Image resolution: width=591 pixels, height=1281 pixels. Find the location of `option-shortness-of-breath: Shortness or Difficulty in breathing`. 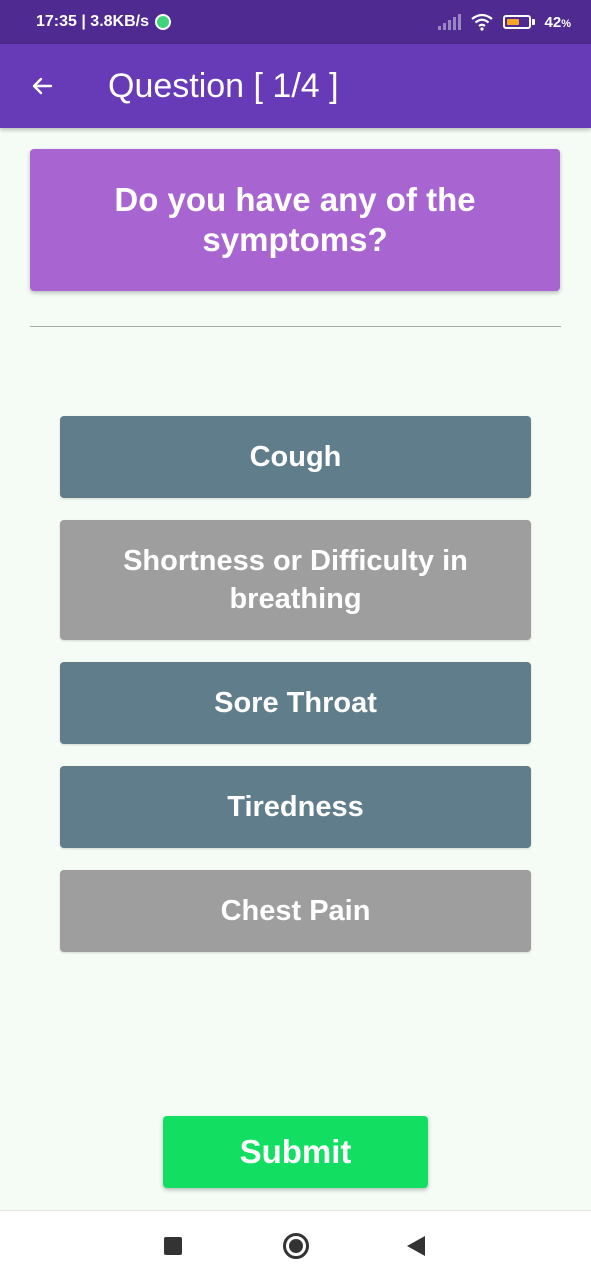

option-shortness-of-breath: Shortness or Difficulty in breathing is located at coordinates (295, 580).